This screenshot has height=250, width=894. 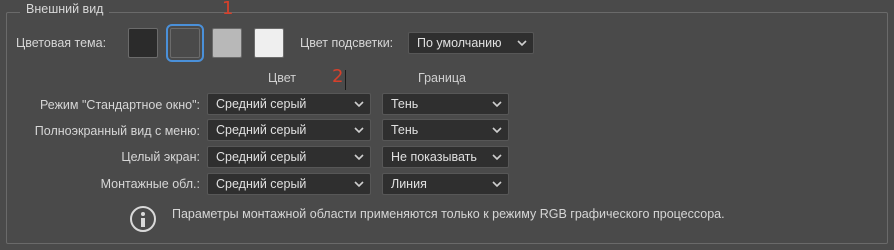 I want to click on row-label-full-screen: Целый экран:, so click(x=160, y=157).